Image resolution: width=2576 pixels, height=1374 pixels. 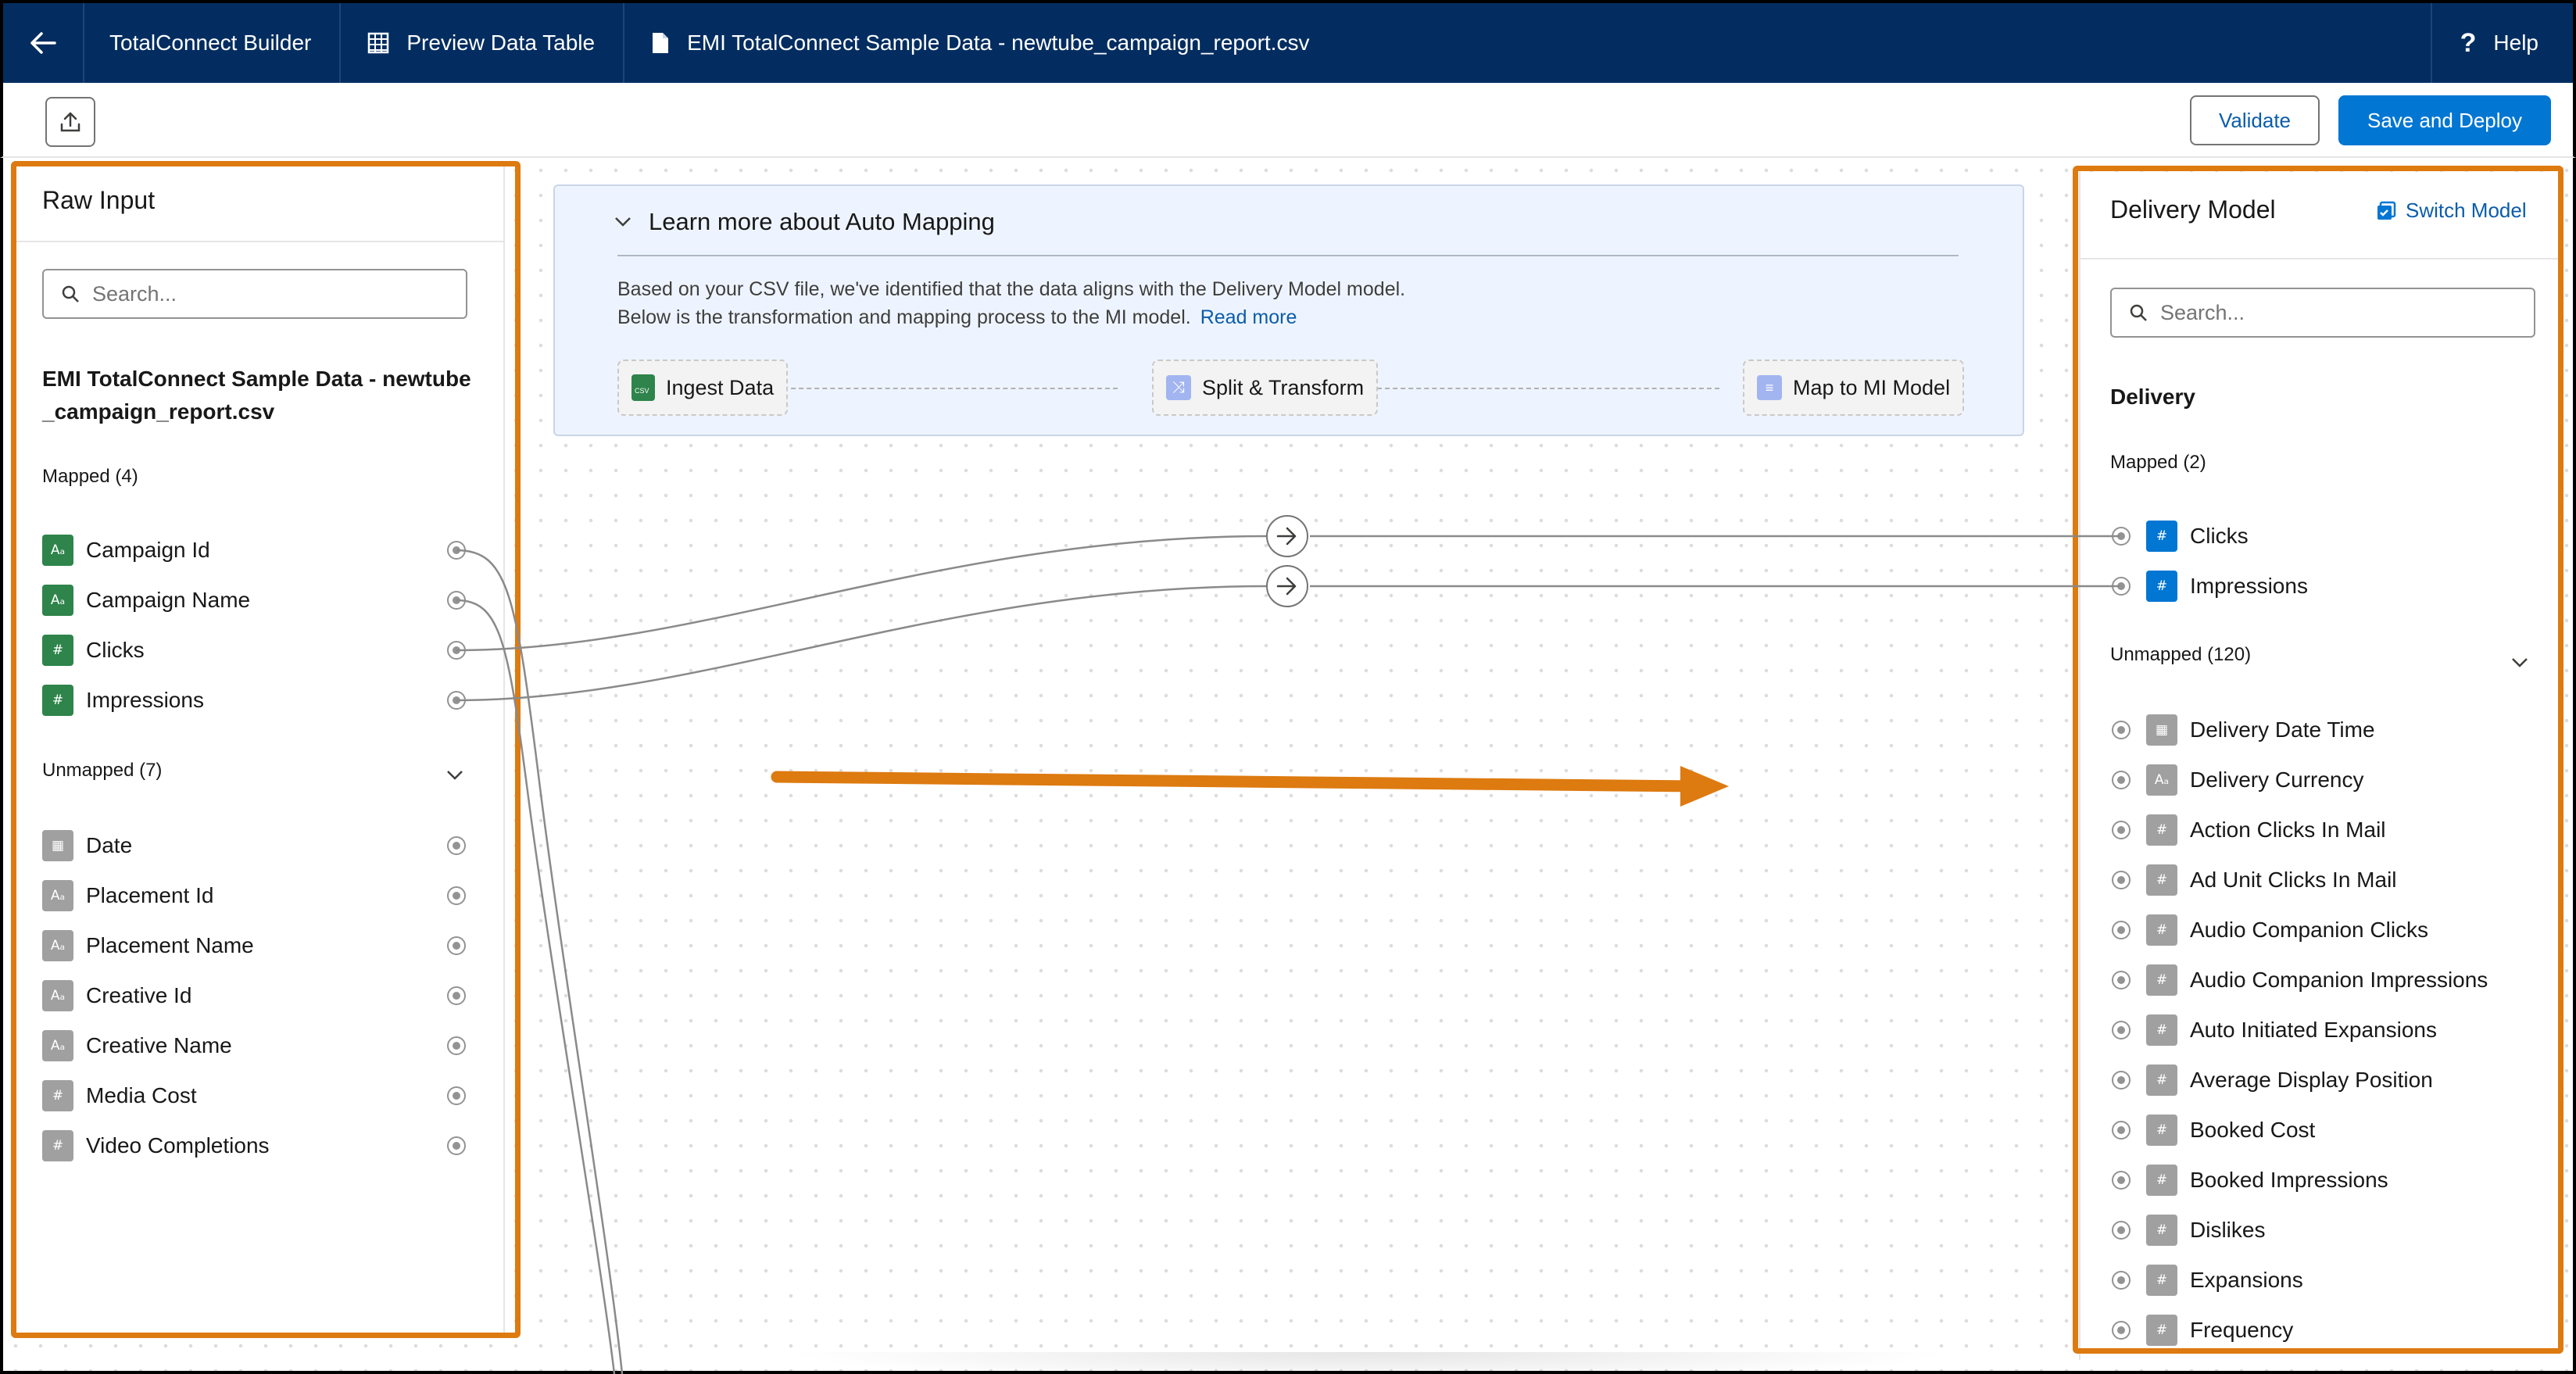 I want to click on source-field-clicks: # Clicks, so click(x=93, y=650).